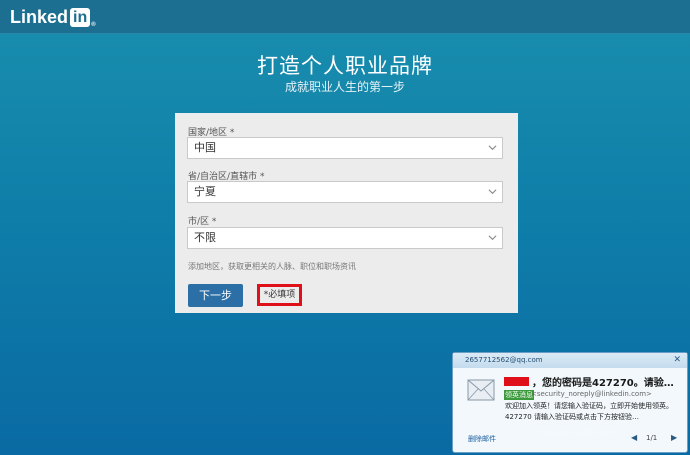 The height and width of the screenshot is (455, 690). I want to click on envelope-icon, so click(481, 390).